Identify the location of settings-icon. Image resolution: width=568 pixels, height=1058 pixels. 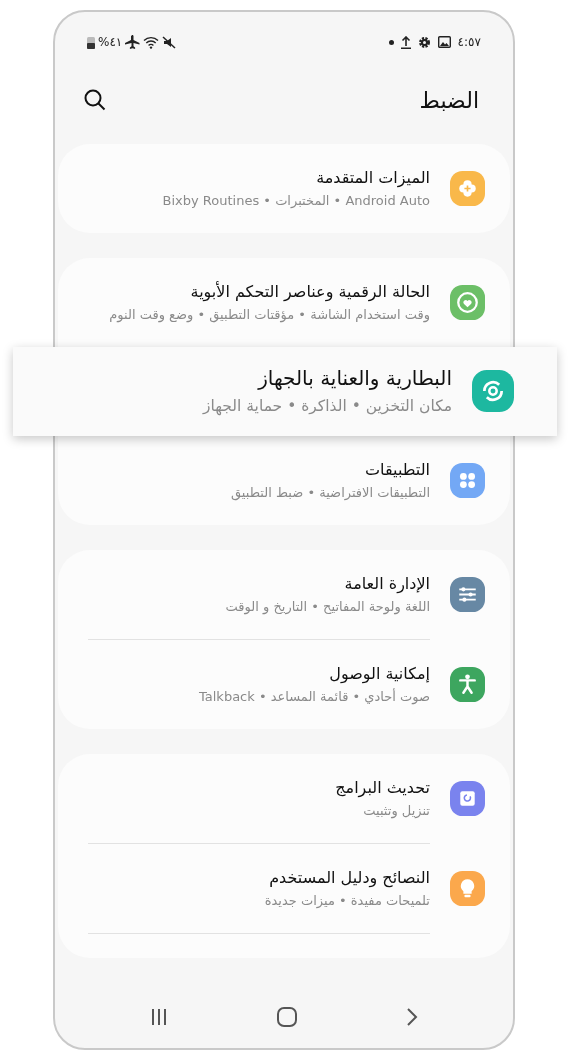
(424, 42).